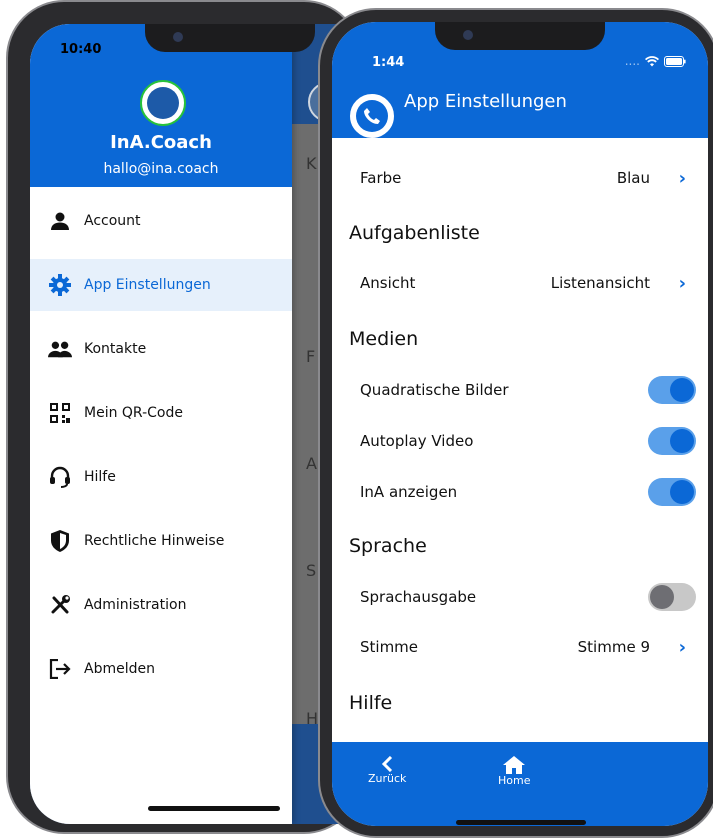  What do you see at coordinates (100, 477) in the screenshot?
I see `menu-item-label: Hilfe` at bounding box center [100, 477].